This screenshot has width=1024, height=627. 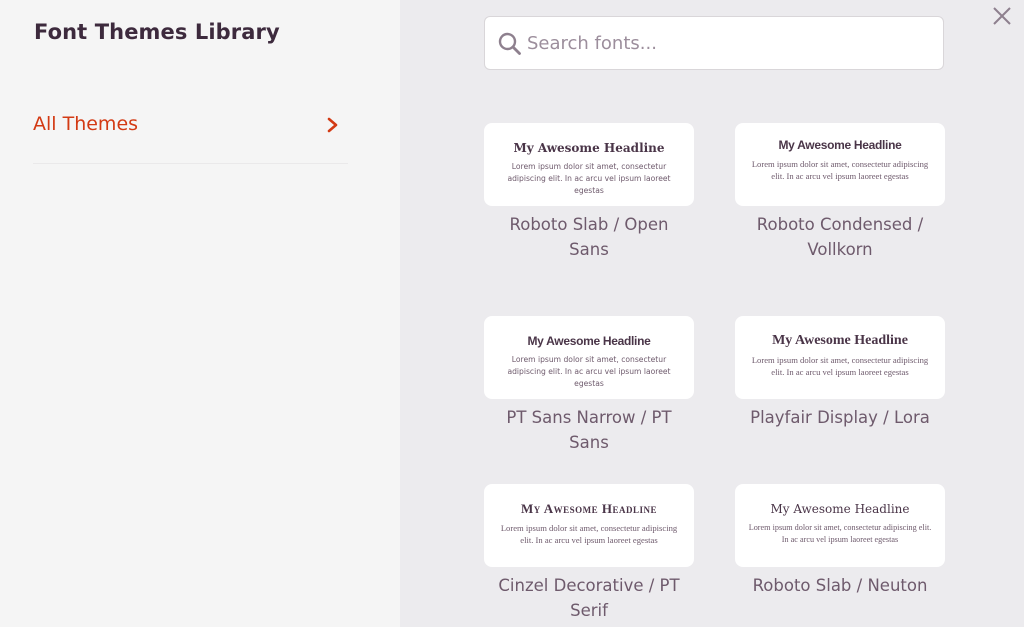 What do you see at coordinates (86, 124) in the screenshot?
I see `sidebar-item-label: All Themes` at bounding box center [86, 124].